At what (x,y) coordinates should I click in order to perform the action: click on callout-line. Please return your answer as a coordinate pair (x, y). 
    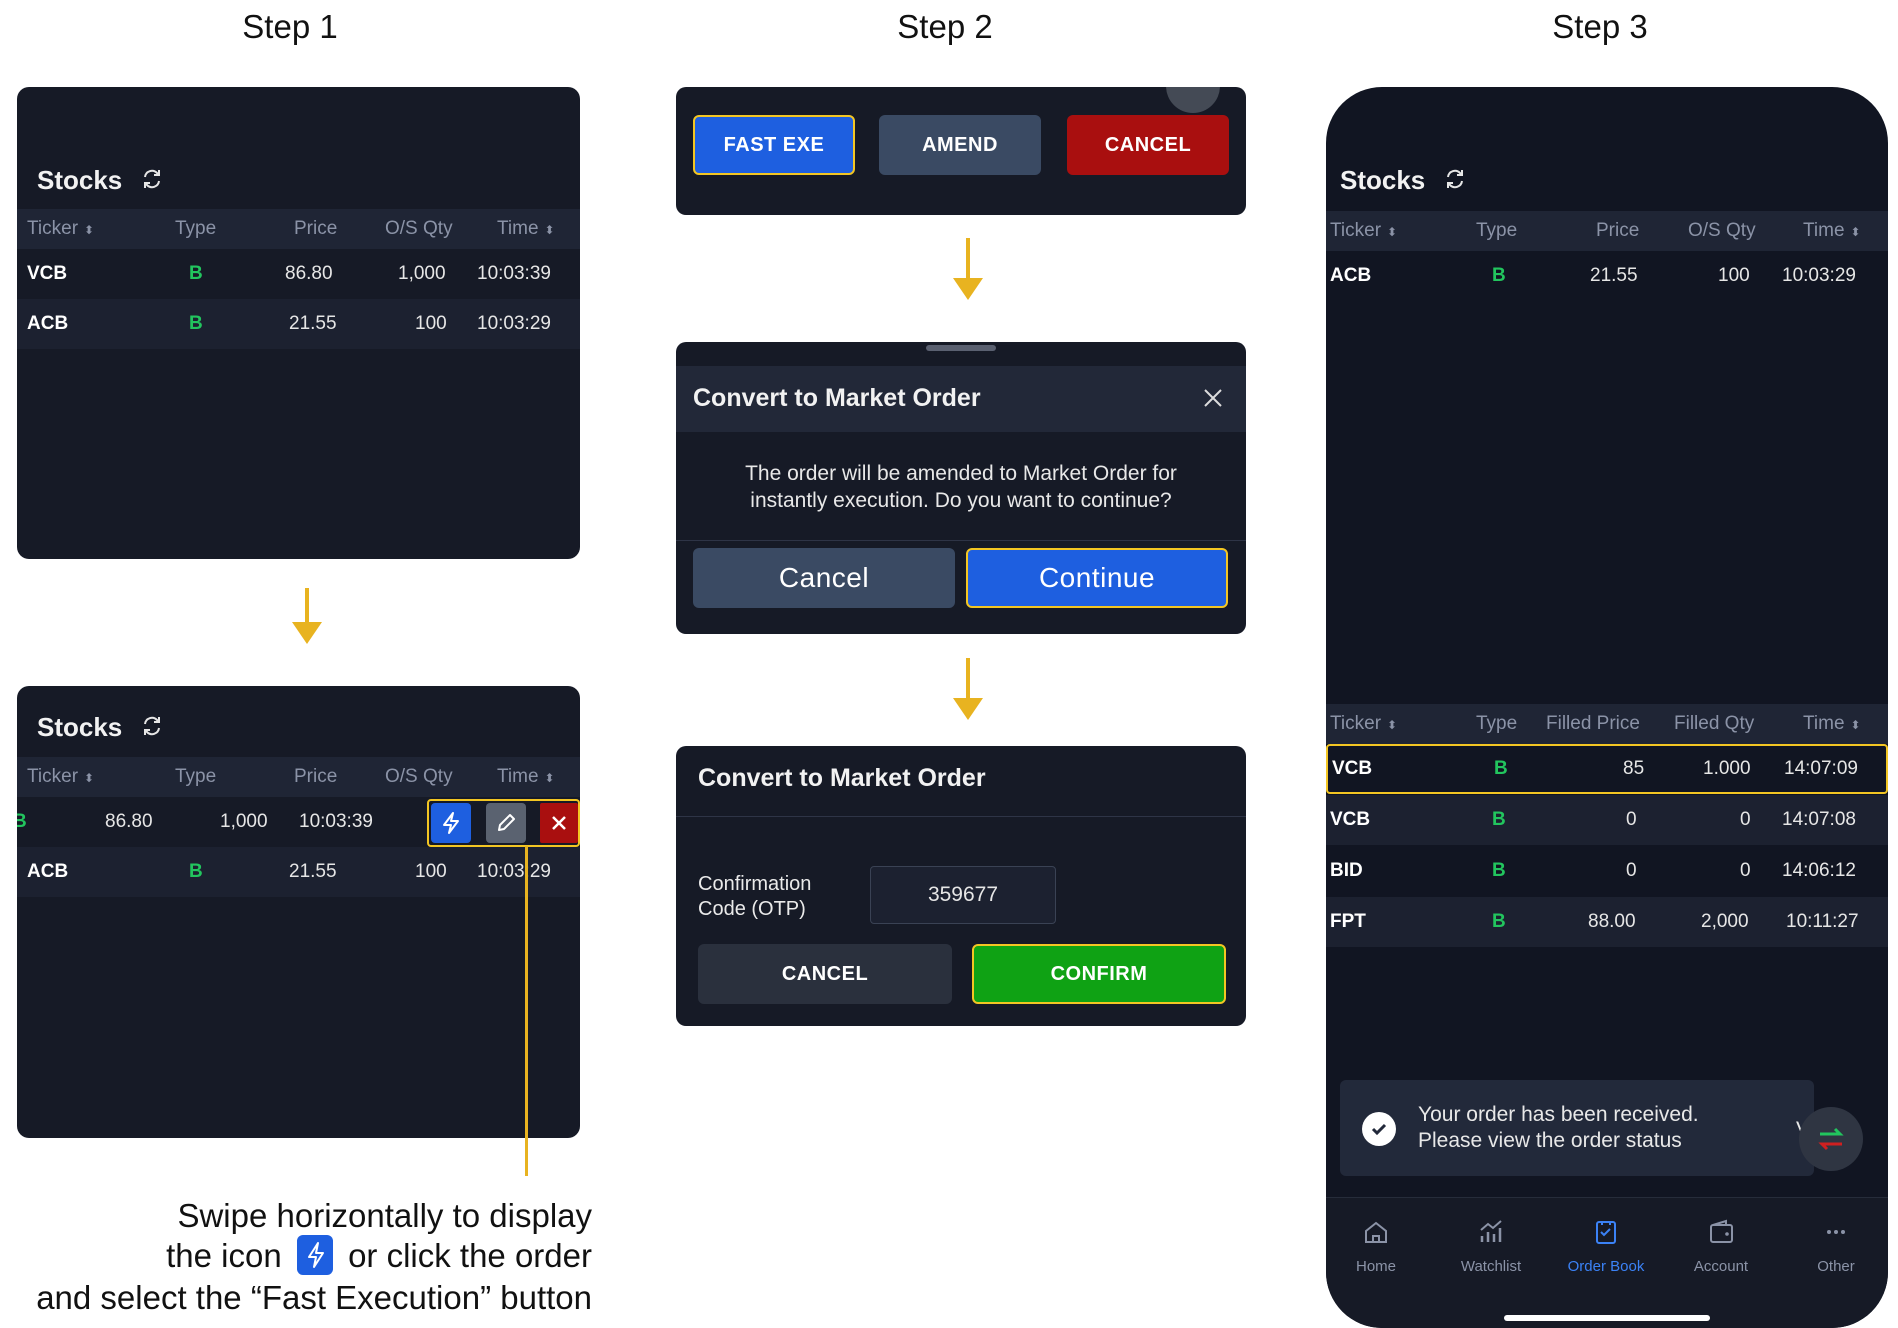
    Looking at the image, I should click on (526, 1011).